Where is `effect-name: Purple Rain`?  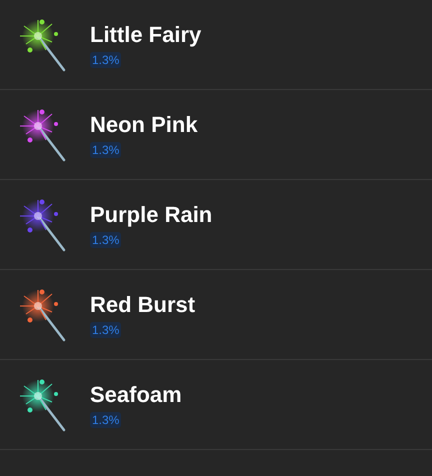 effect-name: Purple Rain is located at coordinates (151, 215).